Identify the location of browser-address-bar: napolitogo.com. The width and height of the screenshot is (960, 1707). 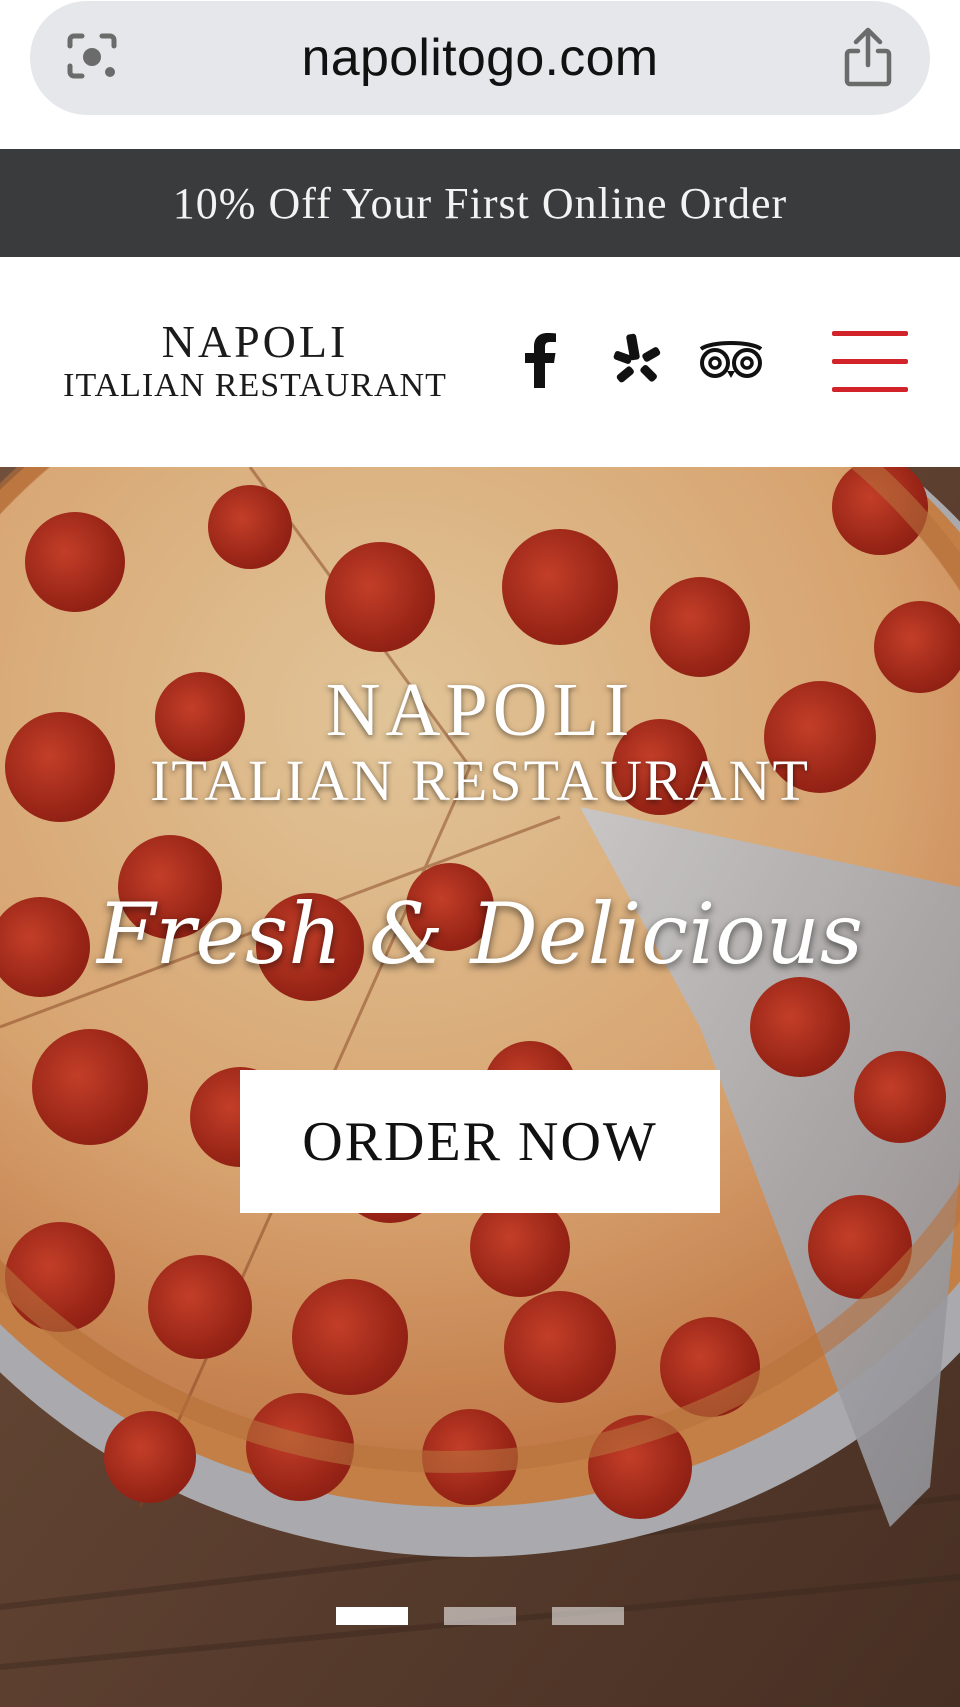
(480, 58).